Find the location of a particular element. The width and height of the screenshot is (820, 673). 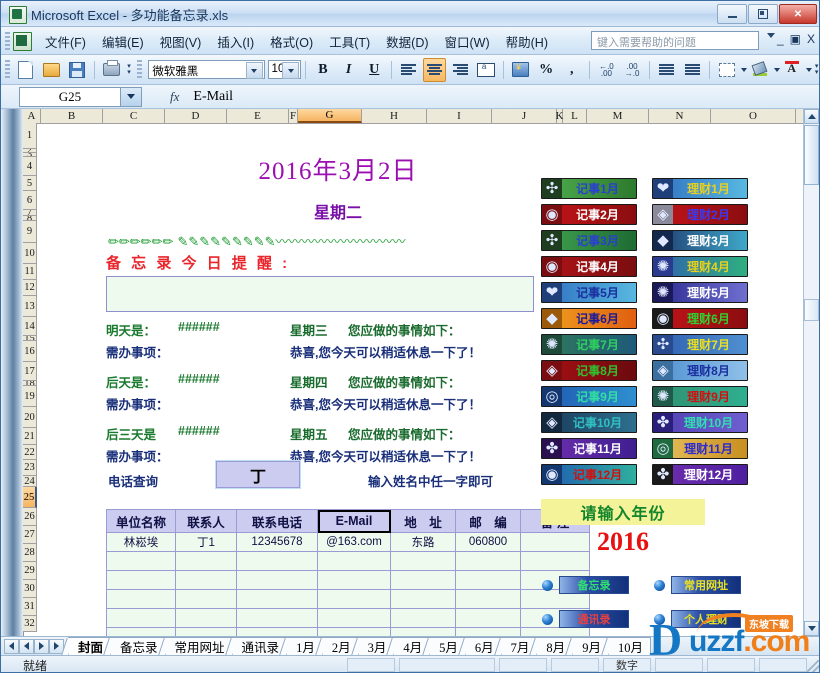

decrease-indent-icon is located at coordinates (667, 70).